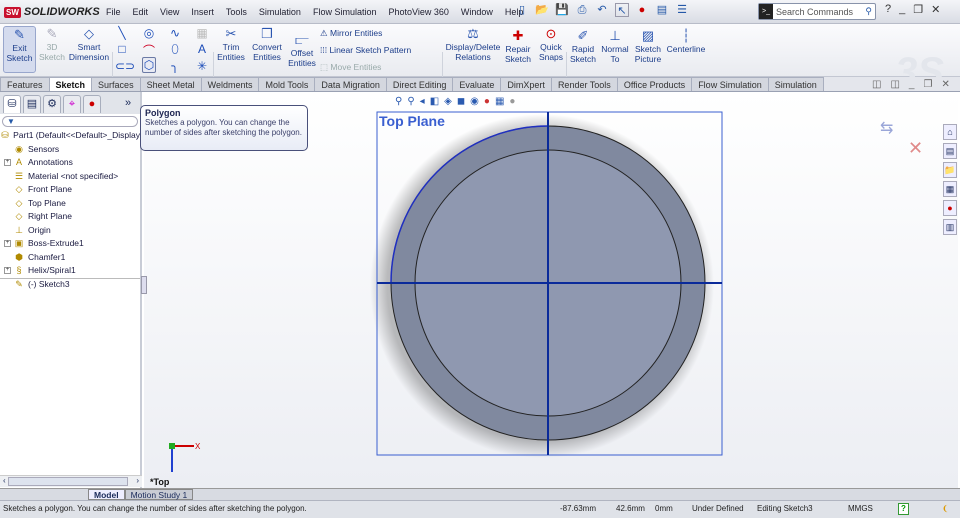 This screenshot has height=518, width=960. I want to click on horizontal-scrollbar: ‹ ›, so click(71, 481).